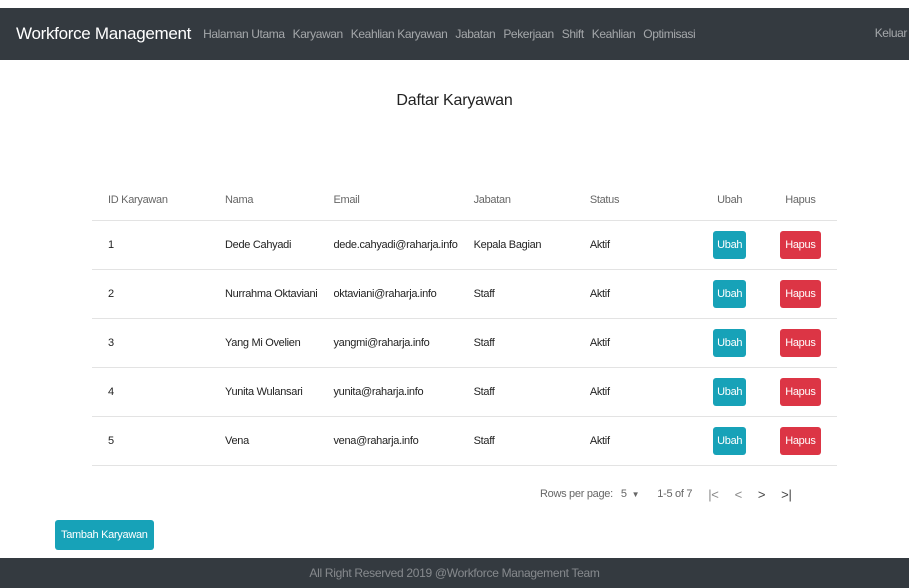  Describe the element at coordinates (739, 494) in the screenshot. I see `prev-page-icon: <` at that location.